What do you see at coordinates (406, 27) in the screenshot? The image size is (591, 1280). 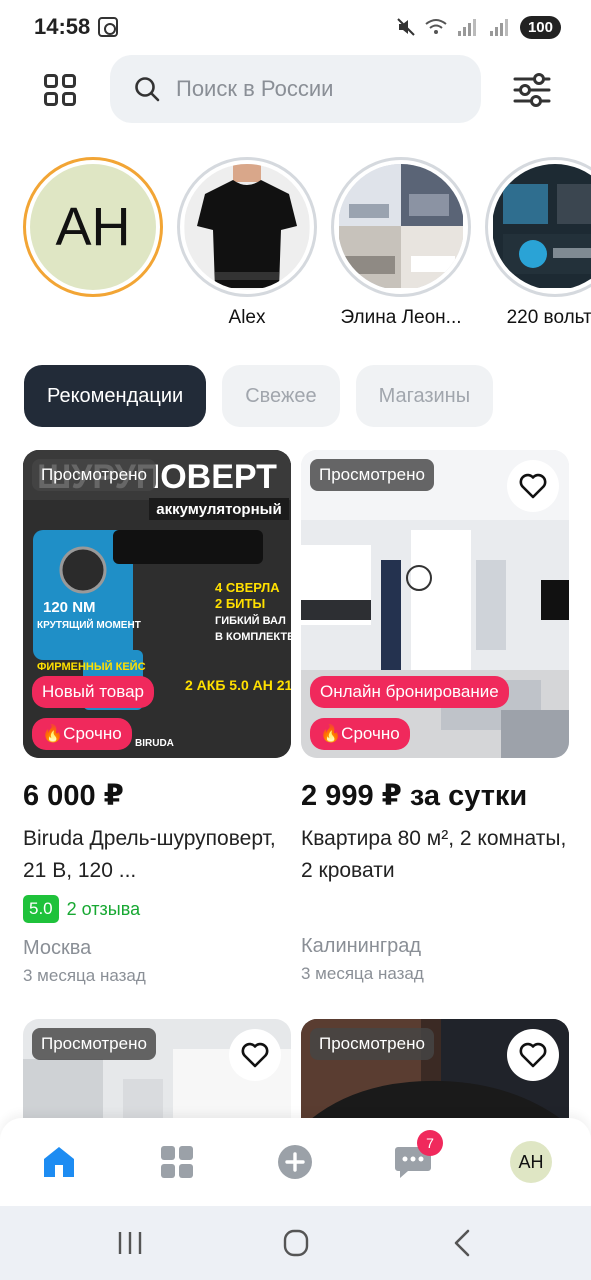 I see `mute-icon` at bounding box center [406, 27].